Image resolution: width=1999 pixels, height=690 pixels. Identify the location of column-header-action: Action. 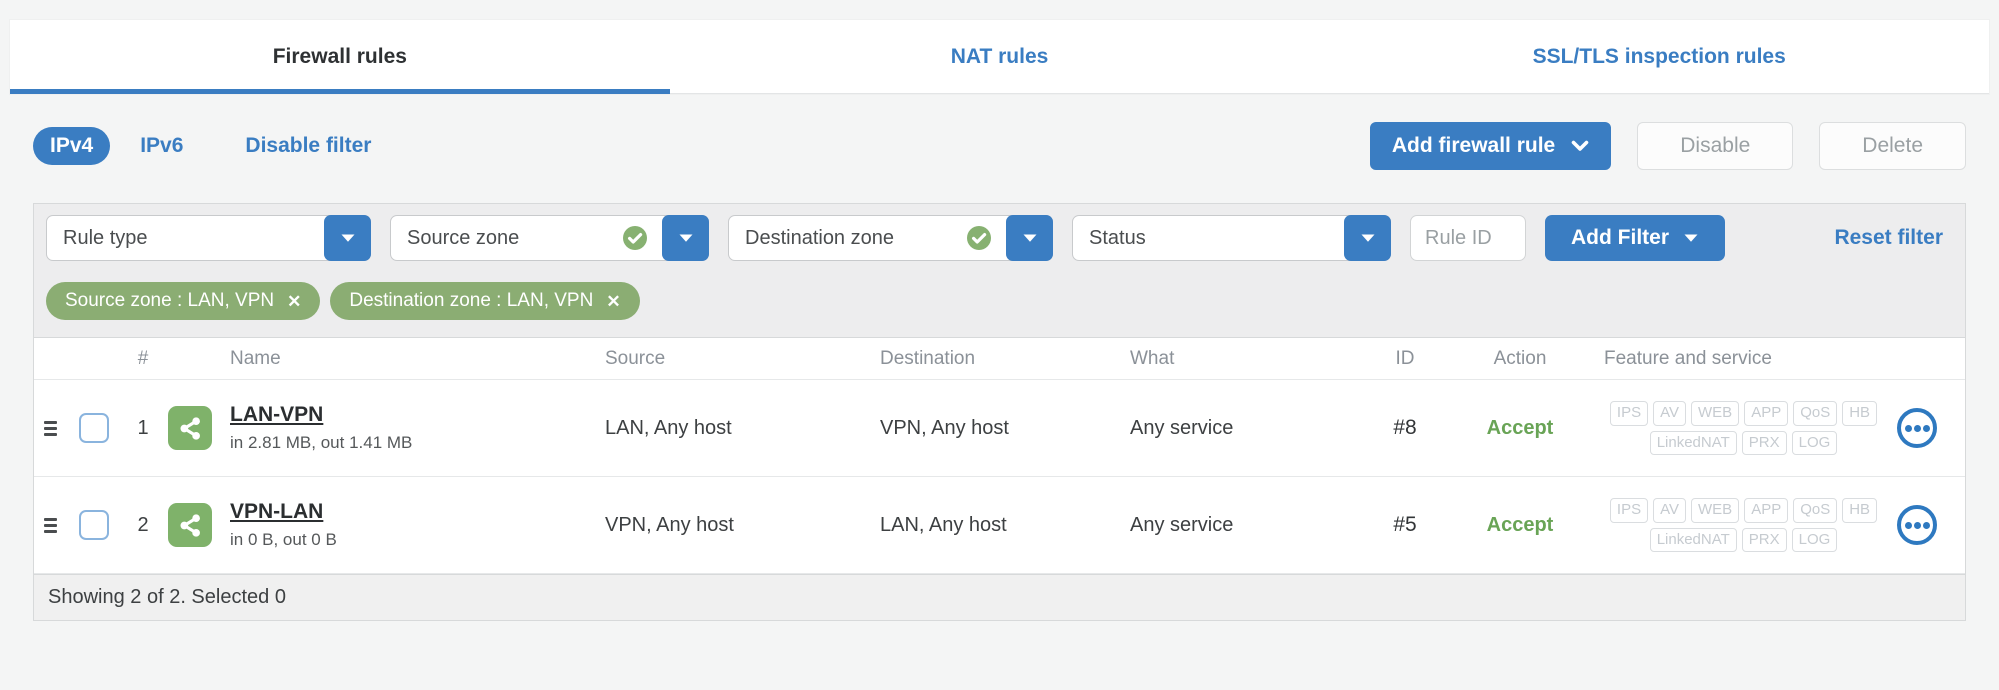
(1520, 358).